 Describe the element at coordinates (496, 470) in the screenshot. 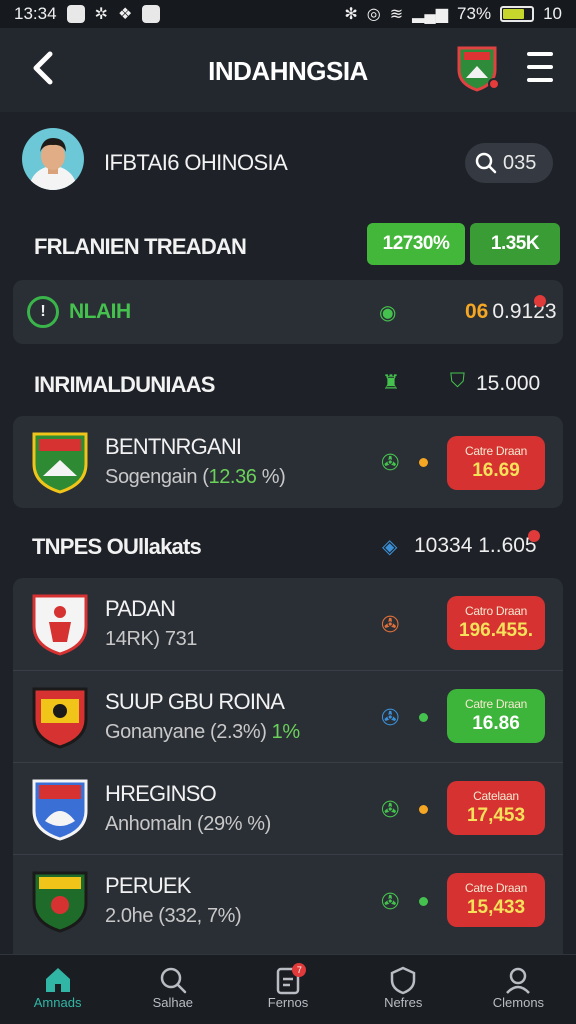

I see `odds-value: 16.69` at that location.